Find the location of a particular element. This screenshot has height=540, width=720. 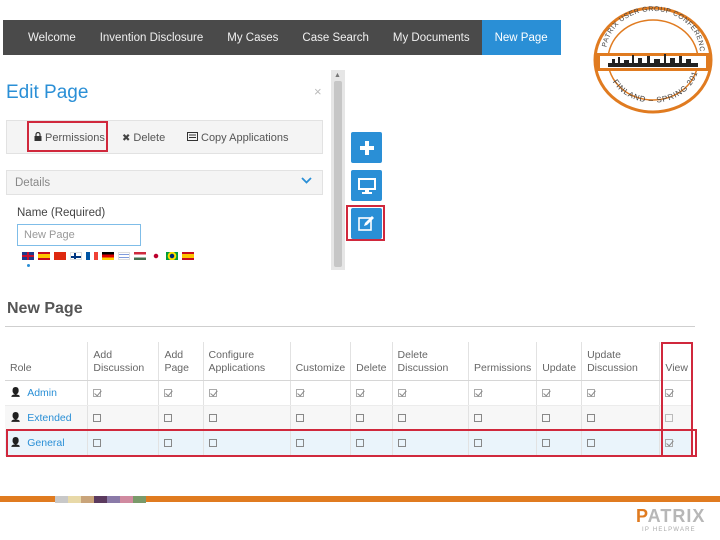

close-icon: × is located at coordinates (318, 91).